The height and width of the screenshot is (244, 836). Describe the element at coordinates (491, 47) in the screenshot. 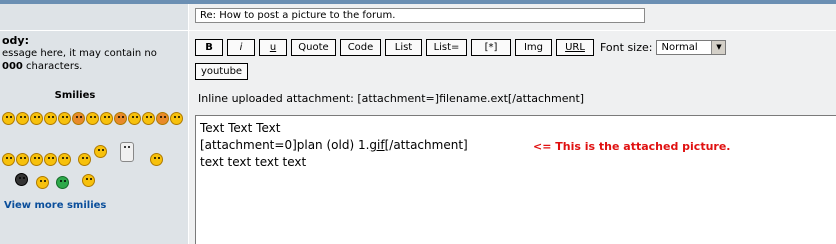

I see `list-item-button: [*]` at that location.